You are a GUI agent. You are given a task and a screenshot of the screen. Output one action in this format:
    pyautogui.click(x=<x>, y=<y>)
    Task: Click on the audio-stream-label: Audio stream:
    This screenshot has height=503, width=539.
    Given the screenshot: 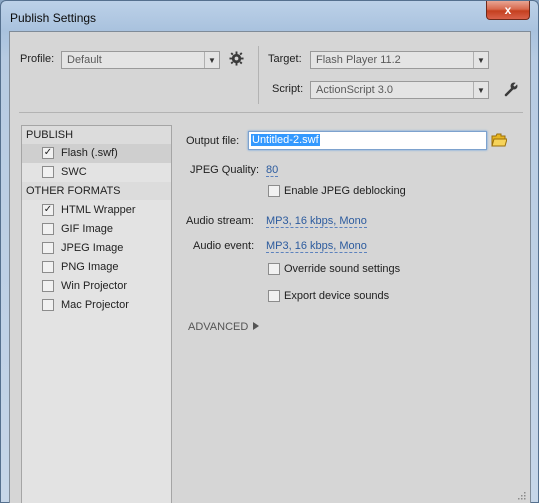 What is the action you would take?
    pyautogui.click(x=220, y=221)
    